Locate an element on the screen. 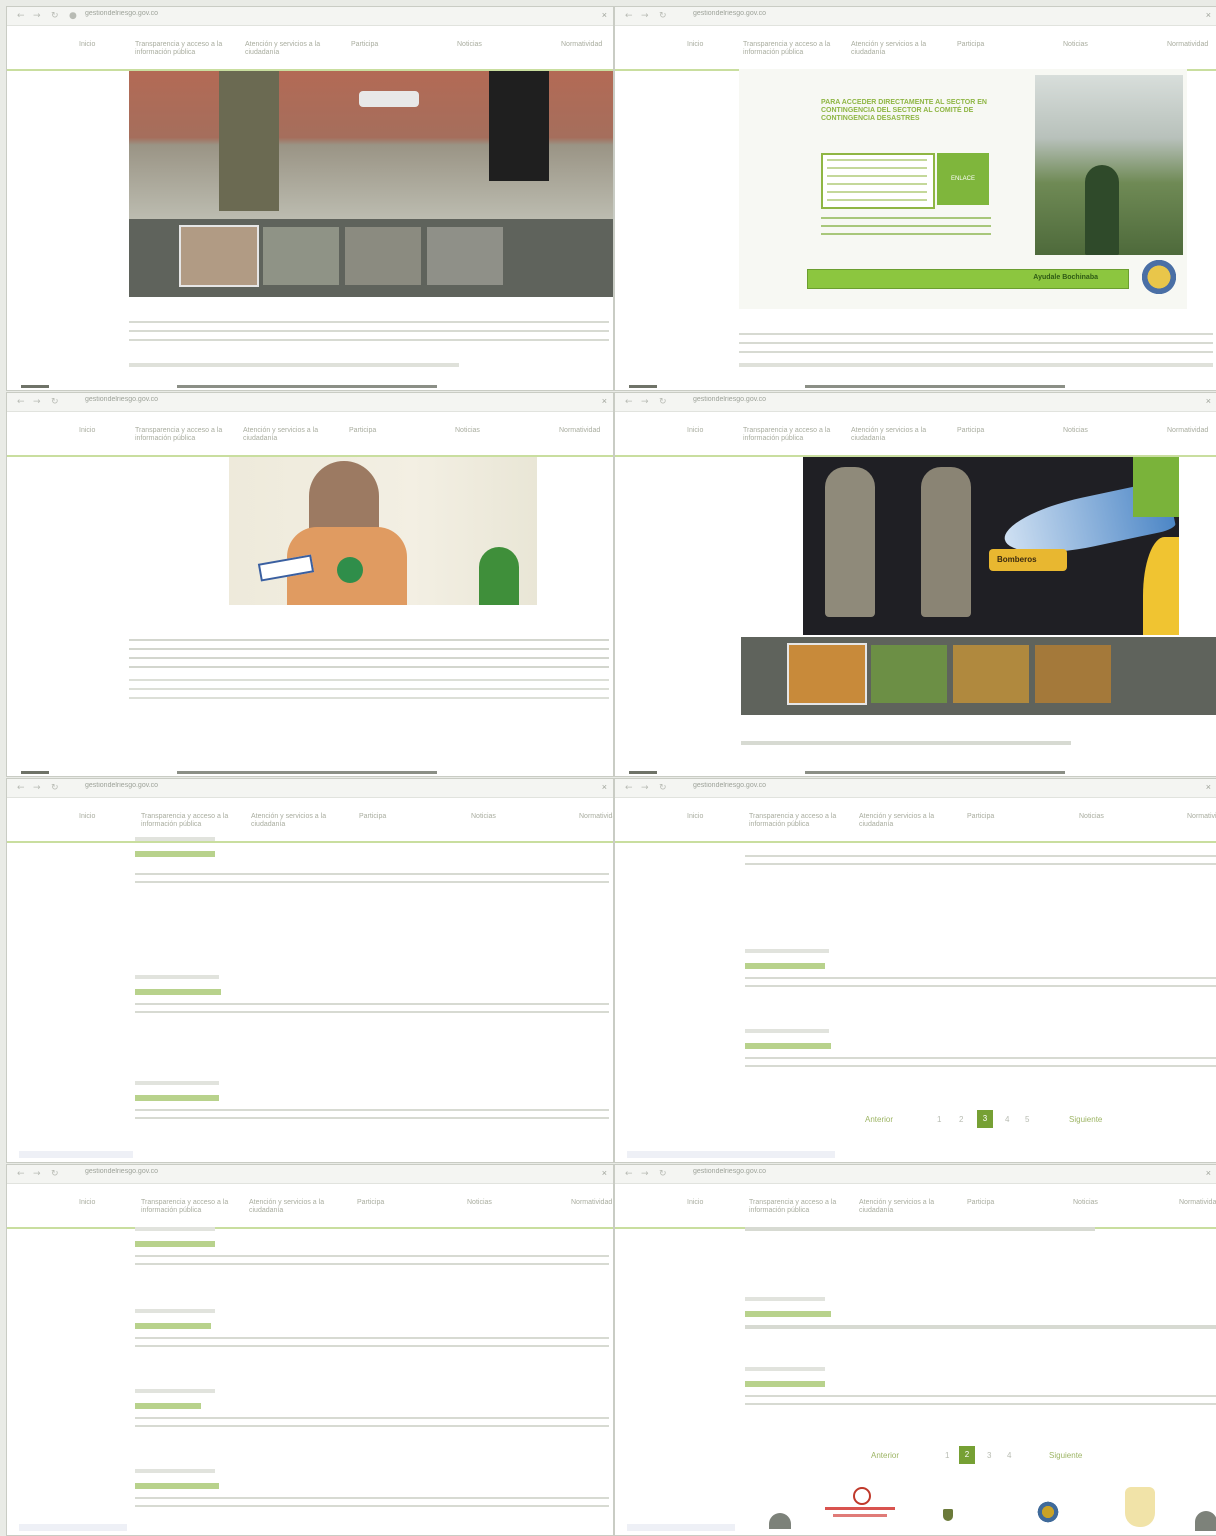 Image resolution: width=1216 pixels, height=1536 pixels. pagination-current-page: 3 is located at coordinates (985, 1119).